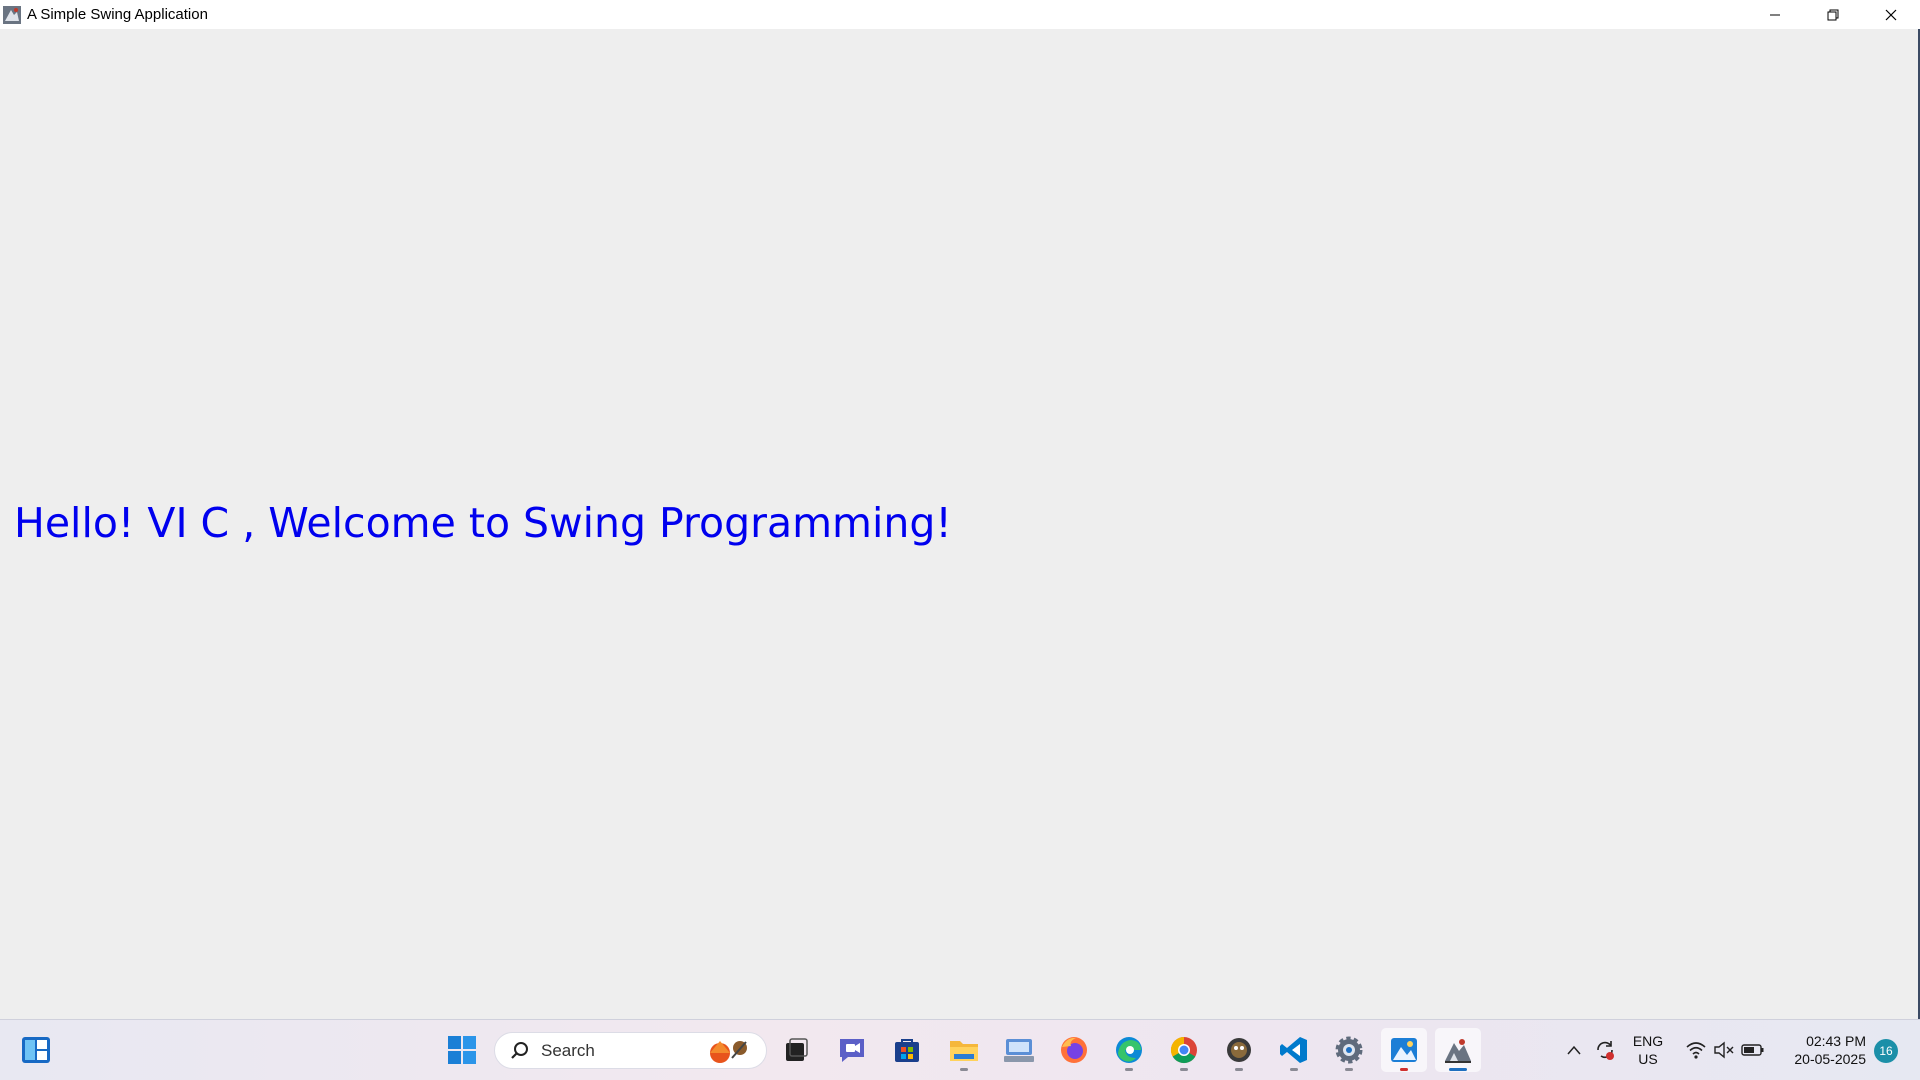 The height and width of the screenshot is (1080, 1920). I want to click on microsoft-store-icon, so click(907, 1050).